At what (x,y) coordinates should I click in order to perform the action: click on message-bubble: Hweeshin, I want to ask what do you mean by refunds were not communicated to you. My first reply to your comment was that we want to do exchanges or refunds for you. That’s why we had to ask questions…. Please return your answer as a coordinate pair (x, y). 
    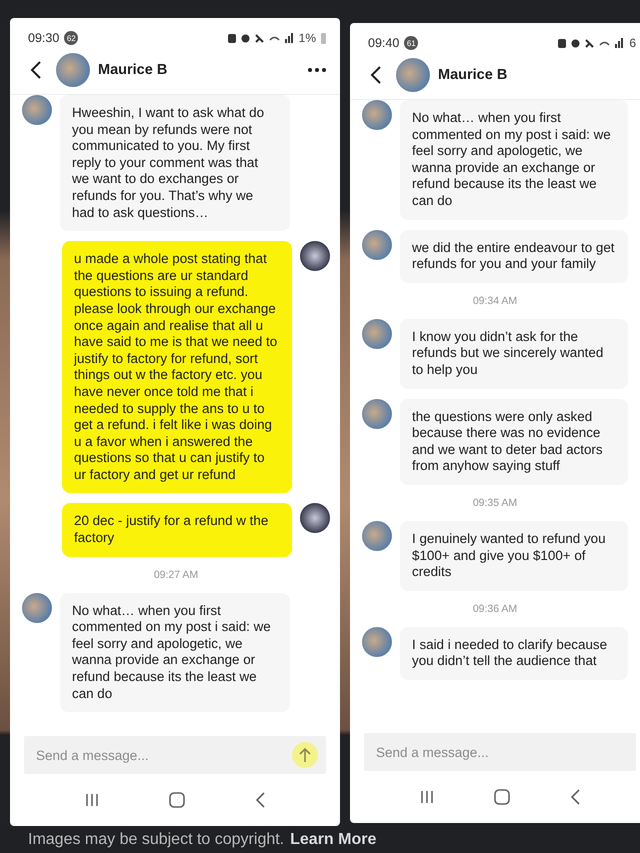
    Looking at the image, I should click on (175, 163).